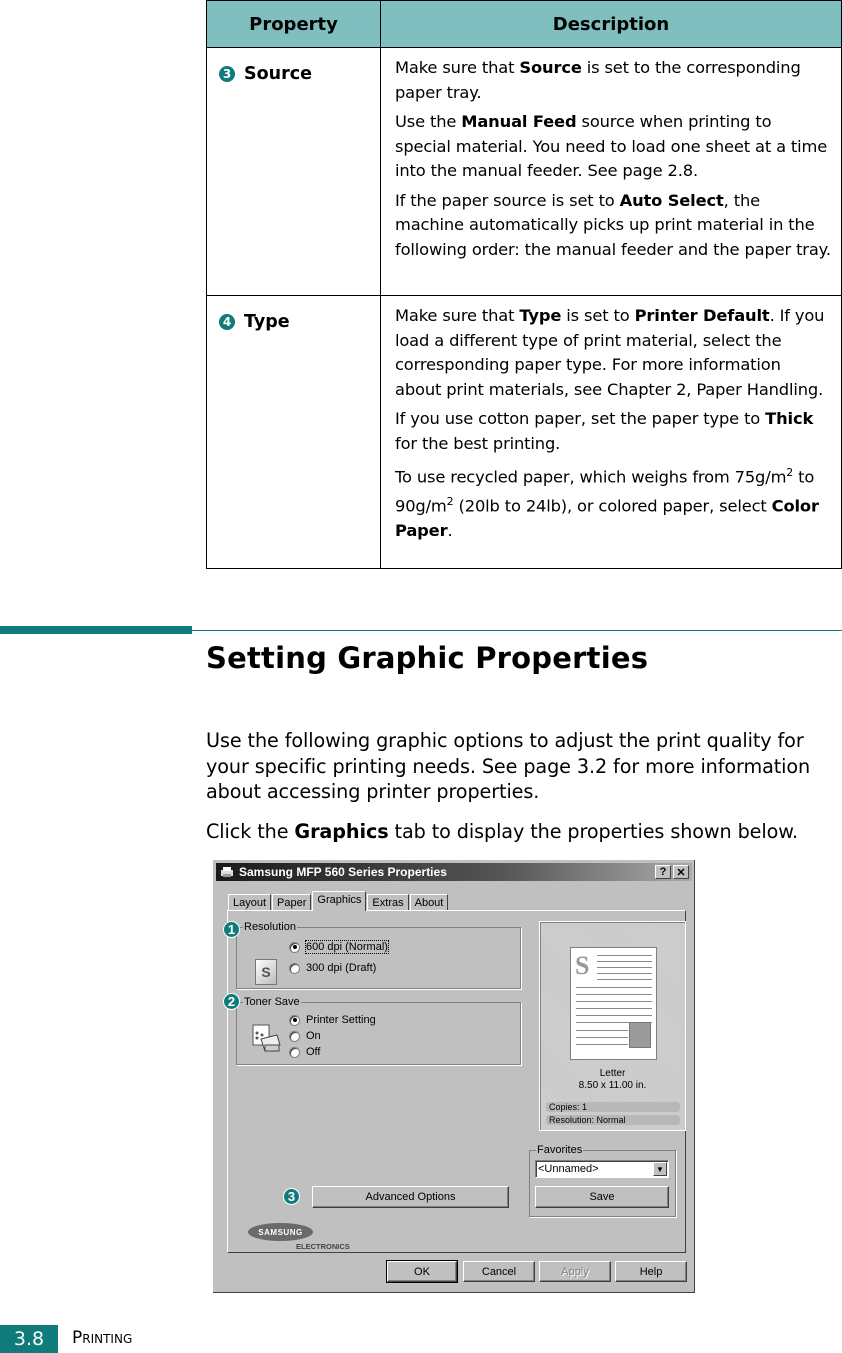 The image size is (842, 1353). I want to click on ok-button: OK, so click(422, 1271).